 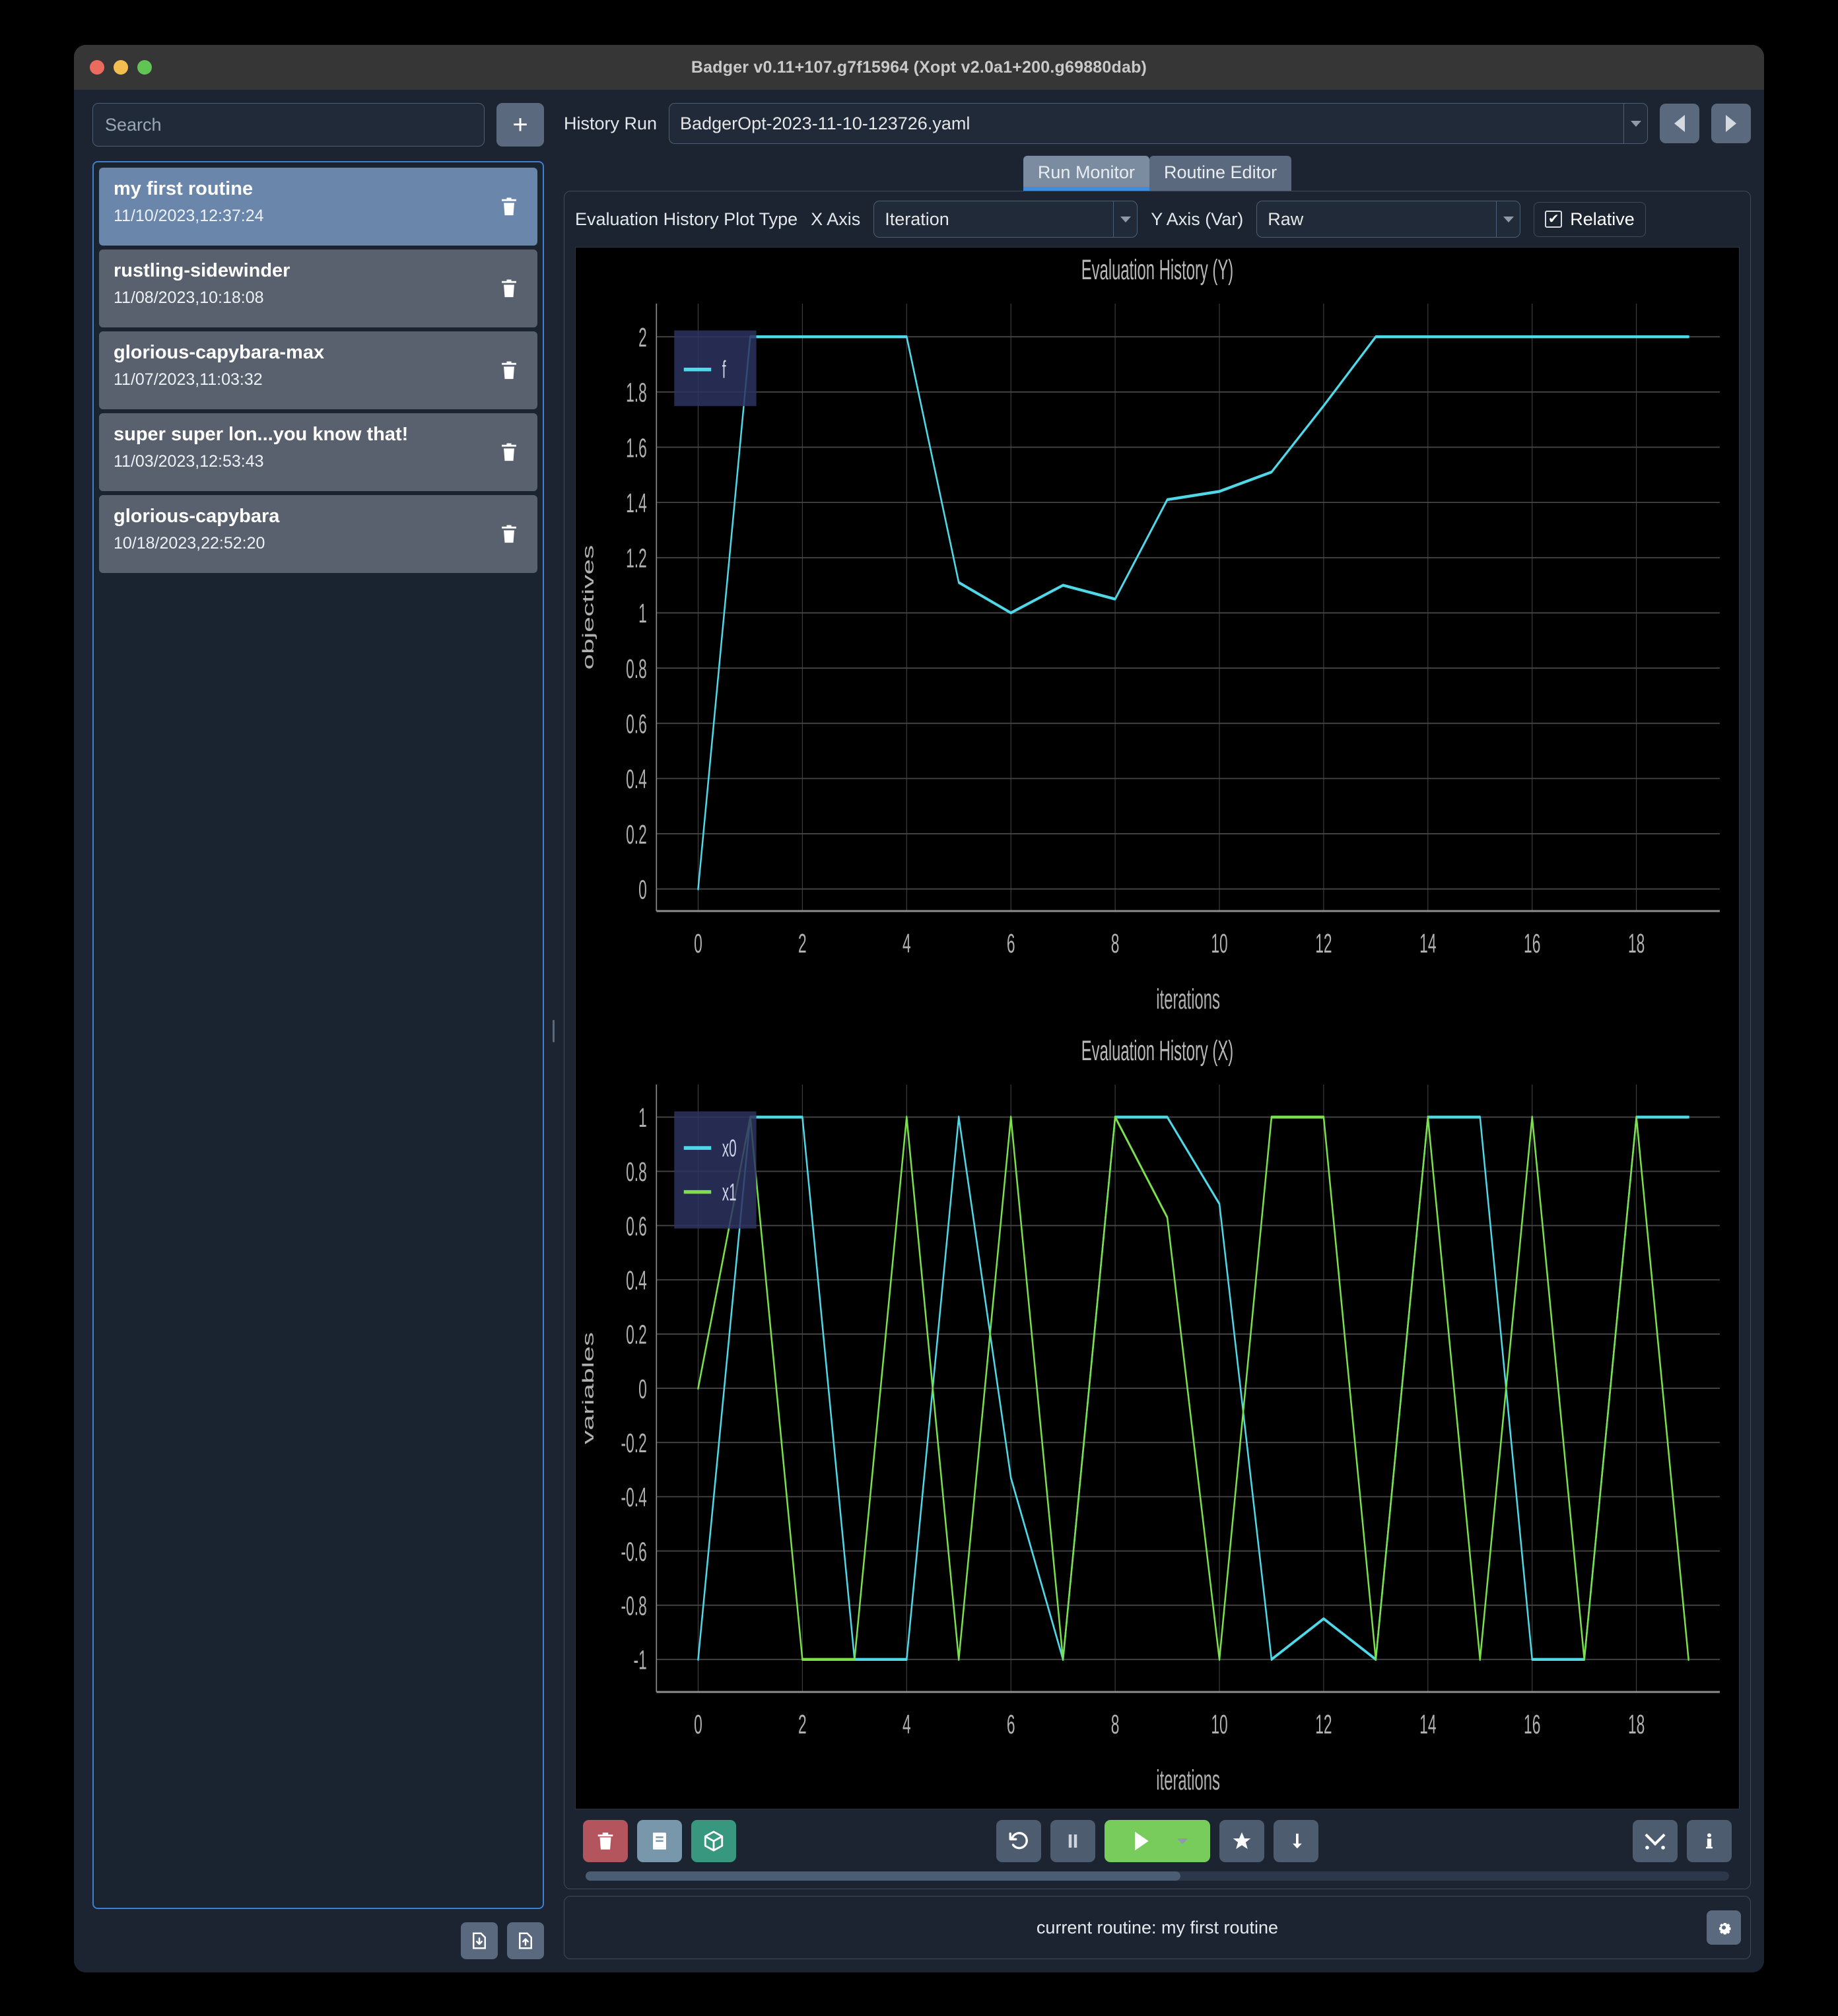 What do you see at coordinates (1242, 1841) in the screenshot?
I see `optimal-button` at bounding box center [1242, 1841].